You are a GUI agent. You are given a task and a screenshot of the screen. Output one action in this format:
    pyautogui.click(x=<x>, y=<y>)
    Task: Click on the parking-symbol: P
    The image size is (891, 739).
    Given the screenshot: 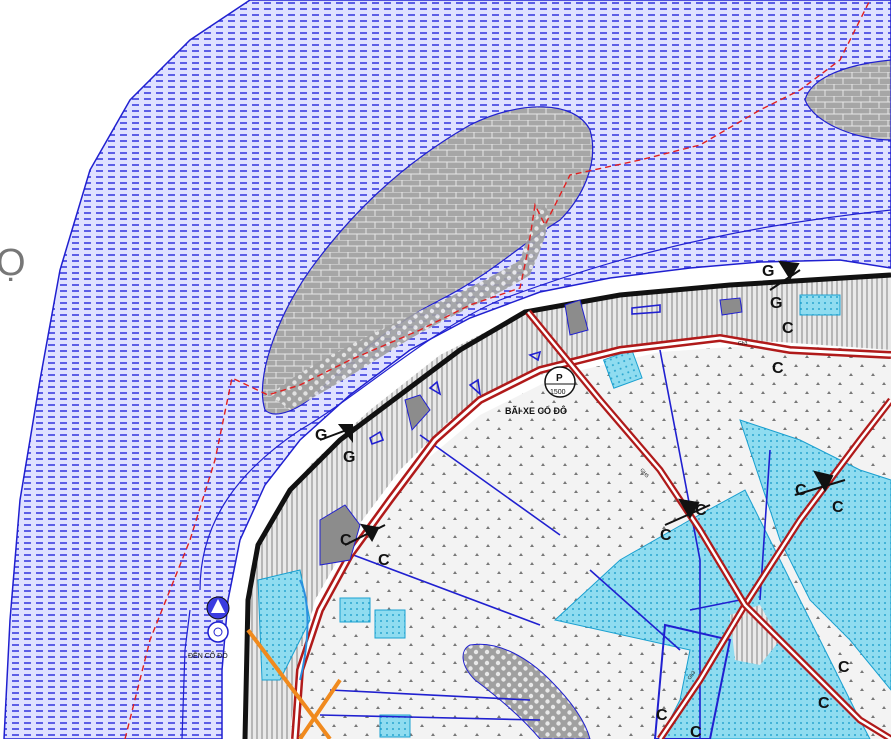 What is the action you would take?
    pyautogui.click(x=559, y=378)
    